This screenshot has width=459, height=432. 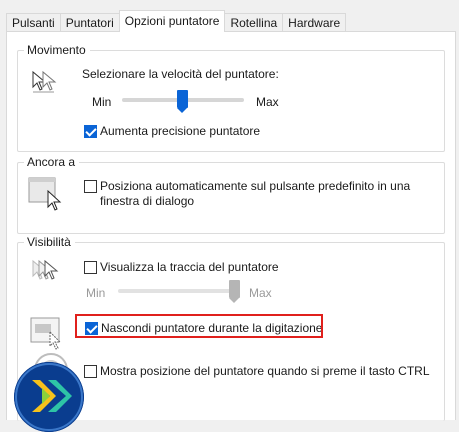 I want to click on pointer-trails-icon, so click(x=45, y=269).